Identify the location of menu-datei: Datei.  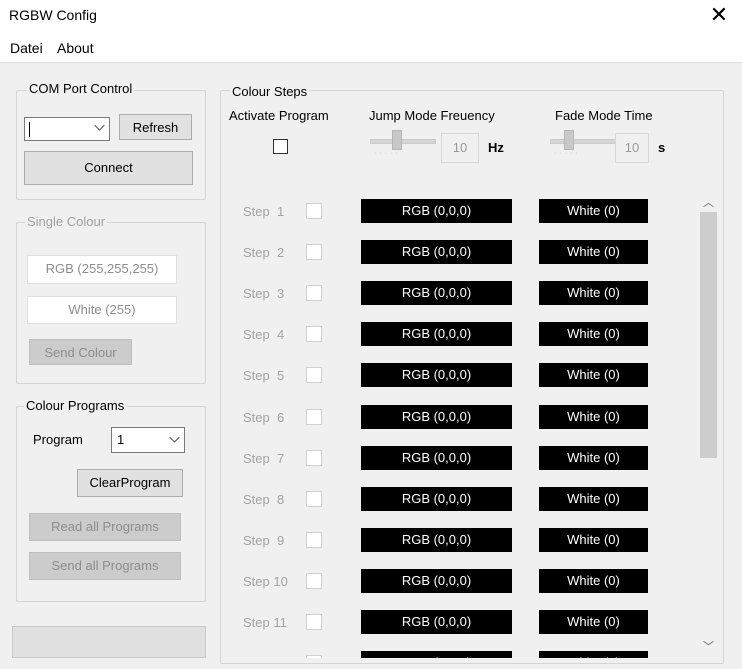
(26, 48).